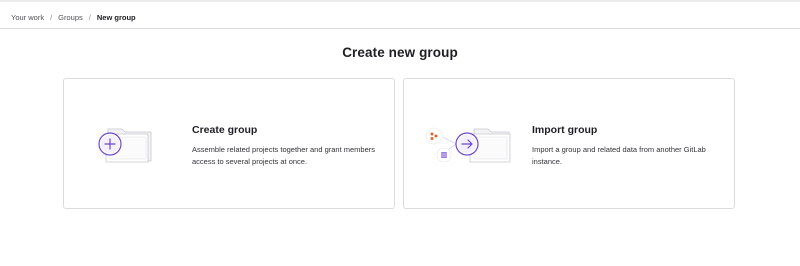 The height and width of the screenshot is (266, 800). Describe the element at coordinates (126, 146) in the screenshot. I see `folder-plus-icon` at that location.